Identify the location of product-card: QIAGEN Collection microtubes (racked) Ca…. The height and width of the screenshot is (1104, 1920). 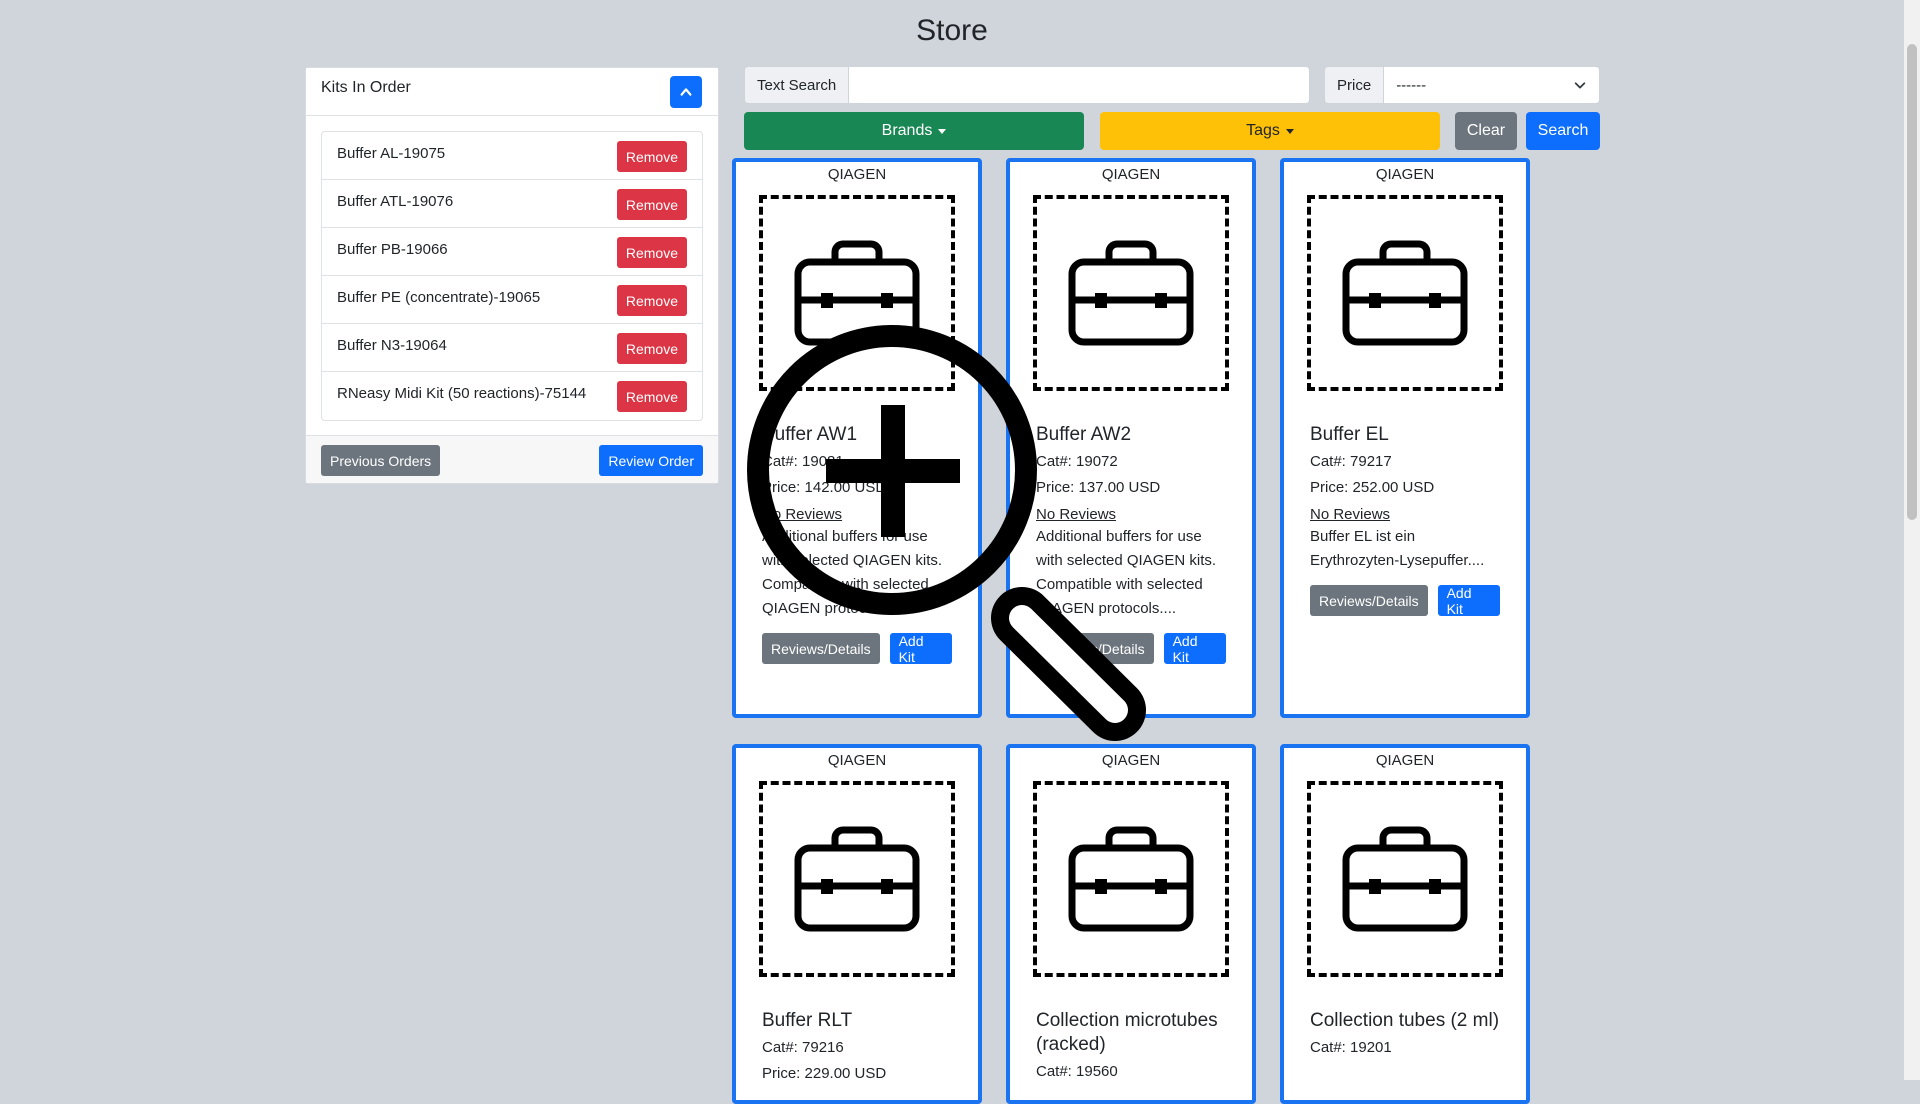
(1131, 924).